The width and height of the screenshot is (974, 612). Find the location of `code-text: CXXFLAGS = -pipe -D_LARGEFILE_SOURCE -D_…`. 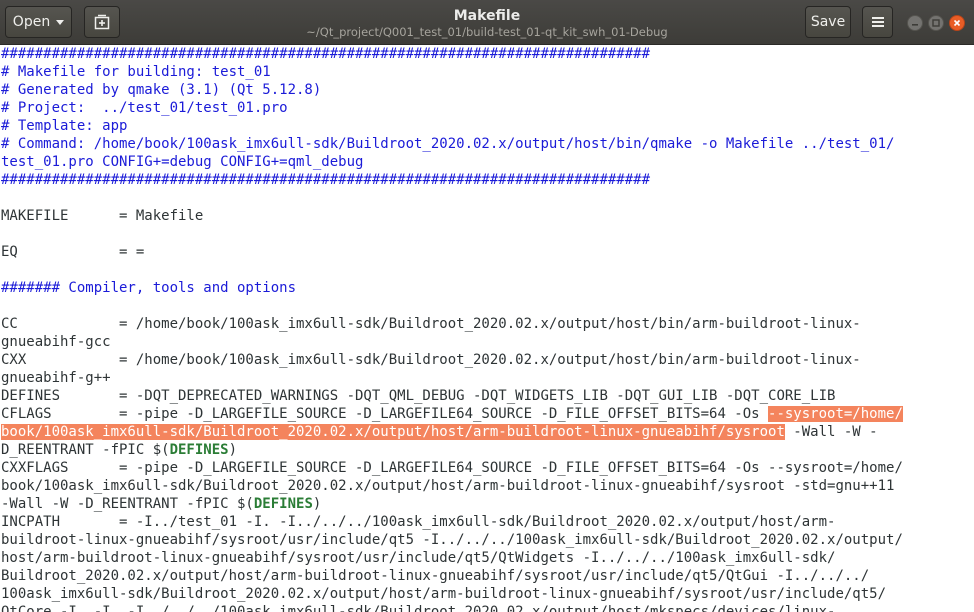

code-text: CXXFLAGS = -pipe -D_LARGEFILE_SOURCE -D_… is located at coordinates (452, 468).